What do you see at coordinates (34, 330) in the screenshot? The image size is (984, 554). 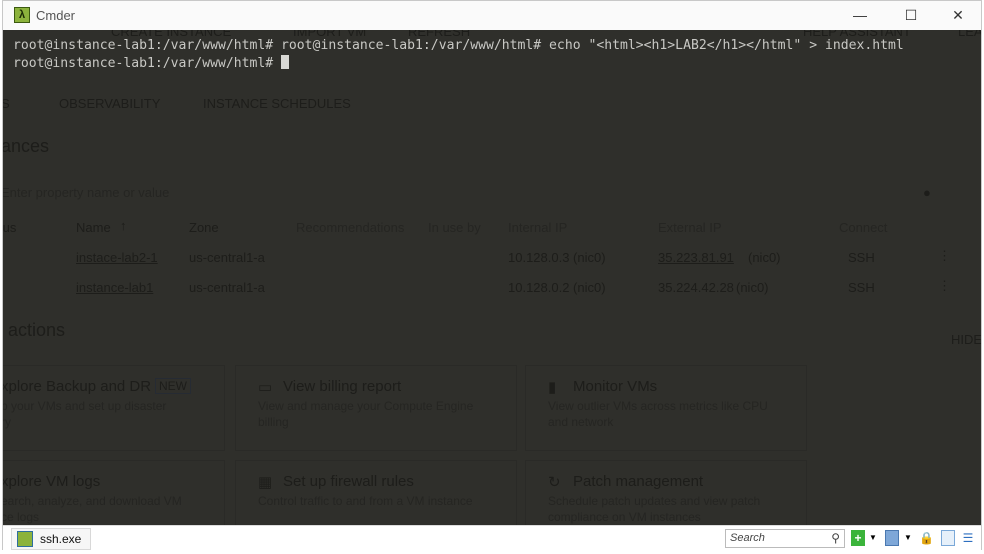 I see `bg-actions-heading: l actions` at bounding box center [34, 330].